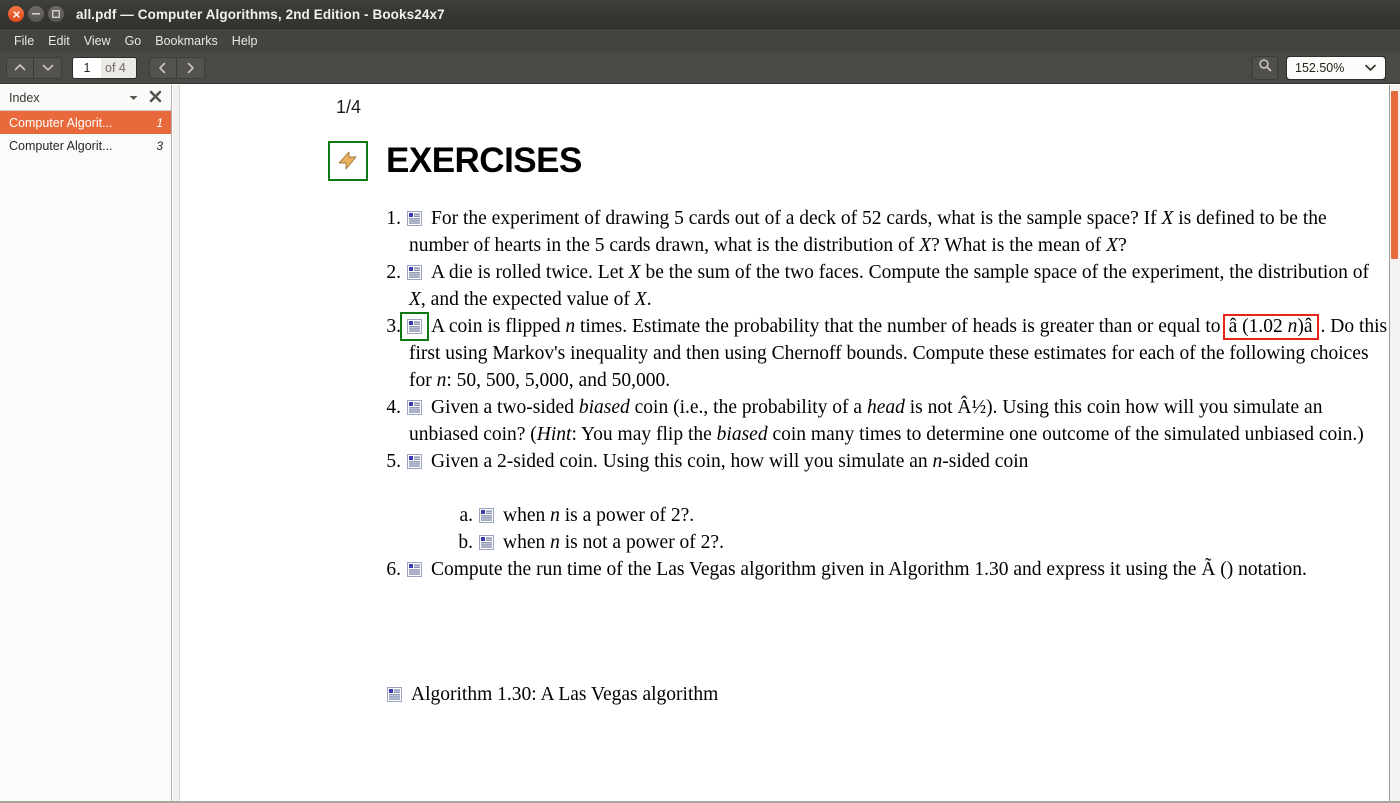 The width and height of the screenshot is (1400, 803). Describe the element at coordinates (393, 218) in the screenshot. I see `list-marker: 1.` at that location.